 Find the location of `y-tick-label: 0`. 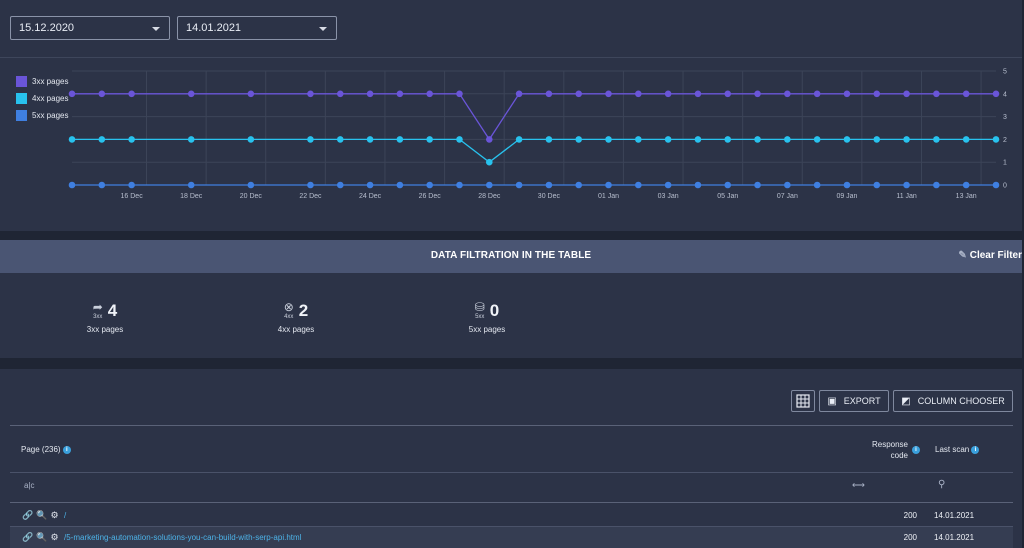

y-tick-label: 0 is located at coordinates (1005, 186).